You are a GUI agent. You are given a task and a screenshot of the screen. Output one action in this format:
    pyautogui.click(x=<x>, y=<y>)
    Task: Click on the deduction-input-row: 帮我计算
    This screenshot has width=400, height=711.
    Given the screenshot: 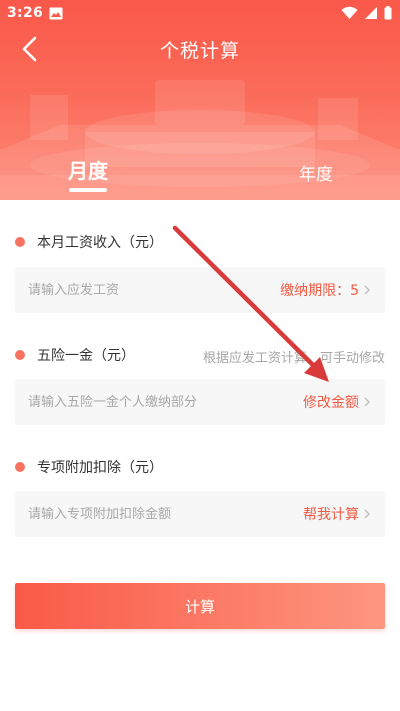 What is the action you would take?
    pyautogui.click(x=200, y=514)
    